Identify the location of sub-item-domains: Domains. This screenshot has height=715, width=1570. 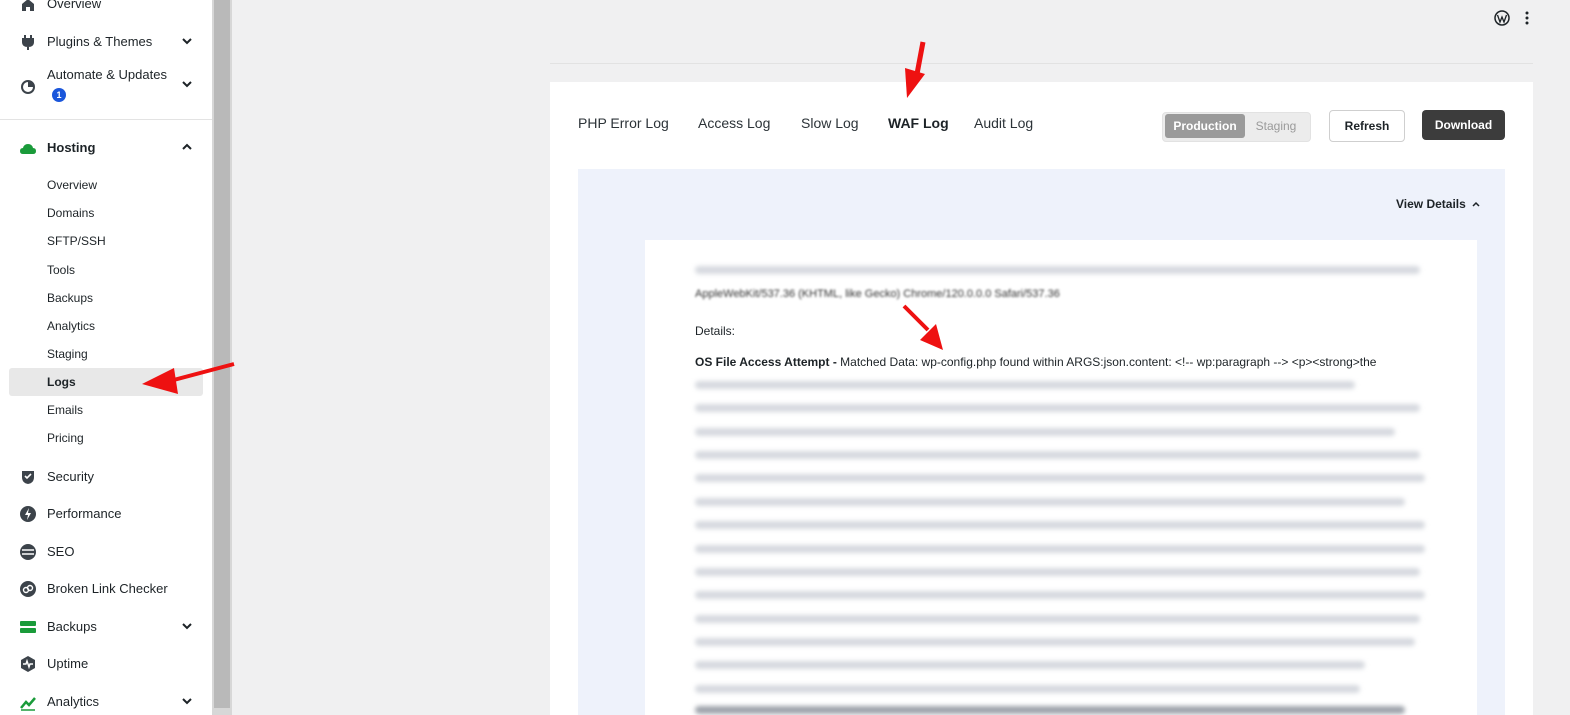
(70, 213).